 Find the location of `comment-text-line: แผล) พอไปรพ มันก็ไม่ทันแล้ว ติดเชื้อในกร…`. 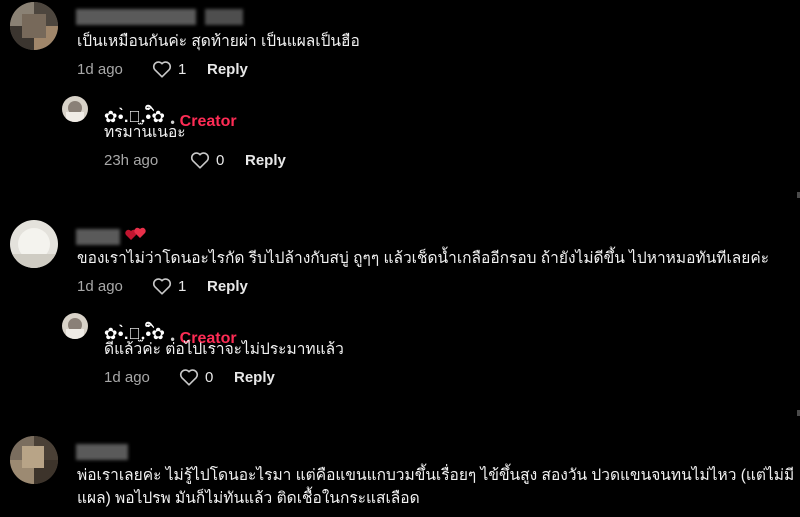

comment-text-line: แผล) พอไปรพ มันก็ไม่ทันแล้ว ติดเชื้อในกร… is located at coordinates (248, 498).